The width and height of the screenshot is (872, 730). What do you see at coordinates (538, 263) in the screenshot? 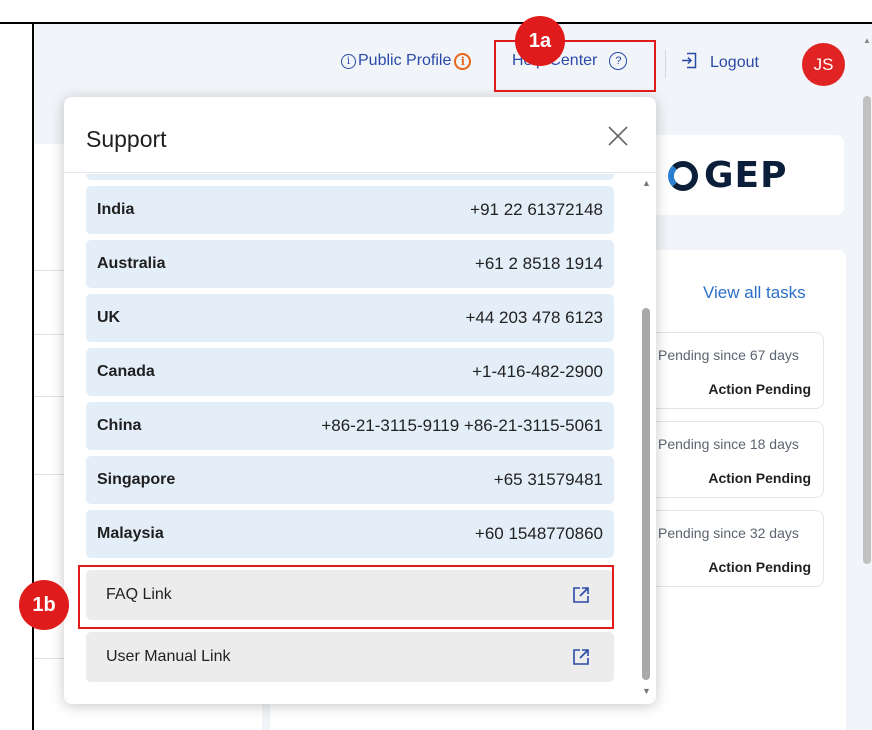
I see `contact-phone: +61 2 8518 1914` at bounding box center [538, 263].